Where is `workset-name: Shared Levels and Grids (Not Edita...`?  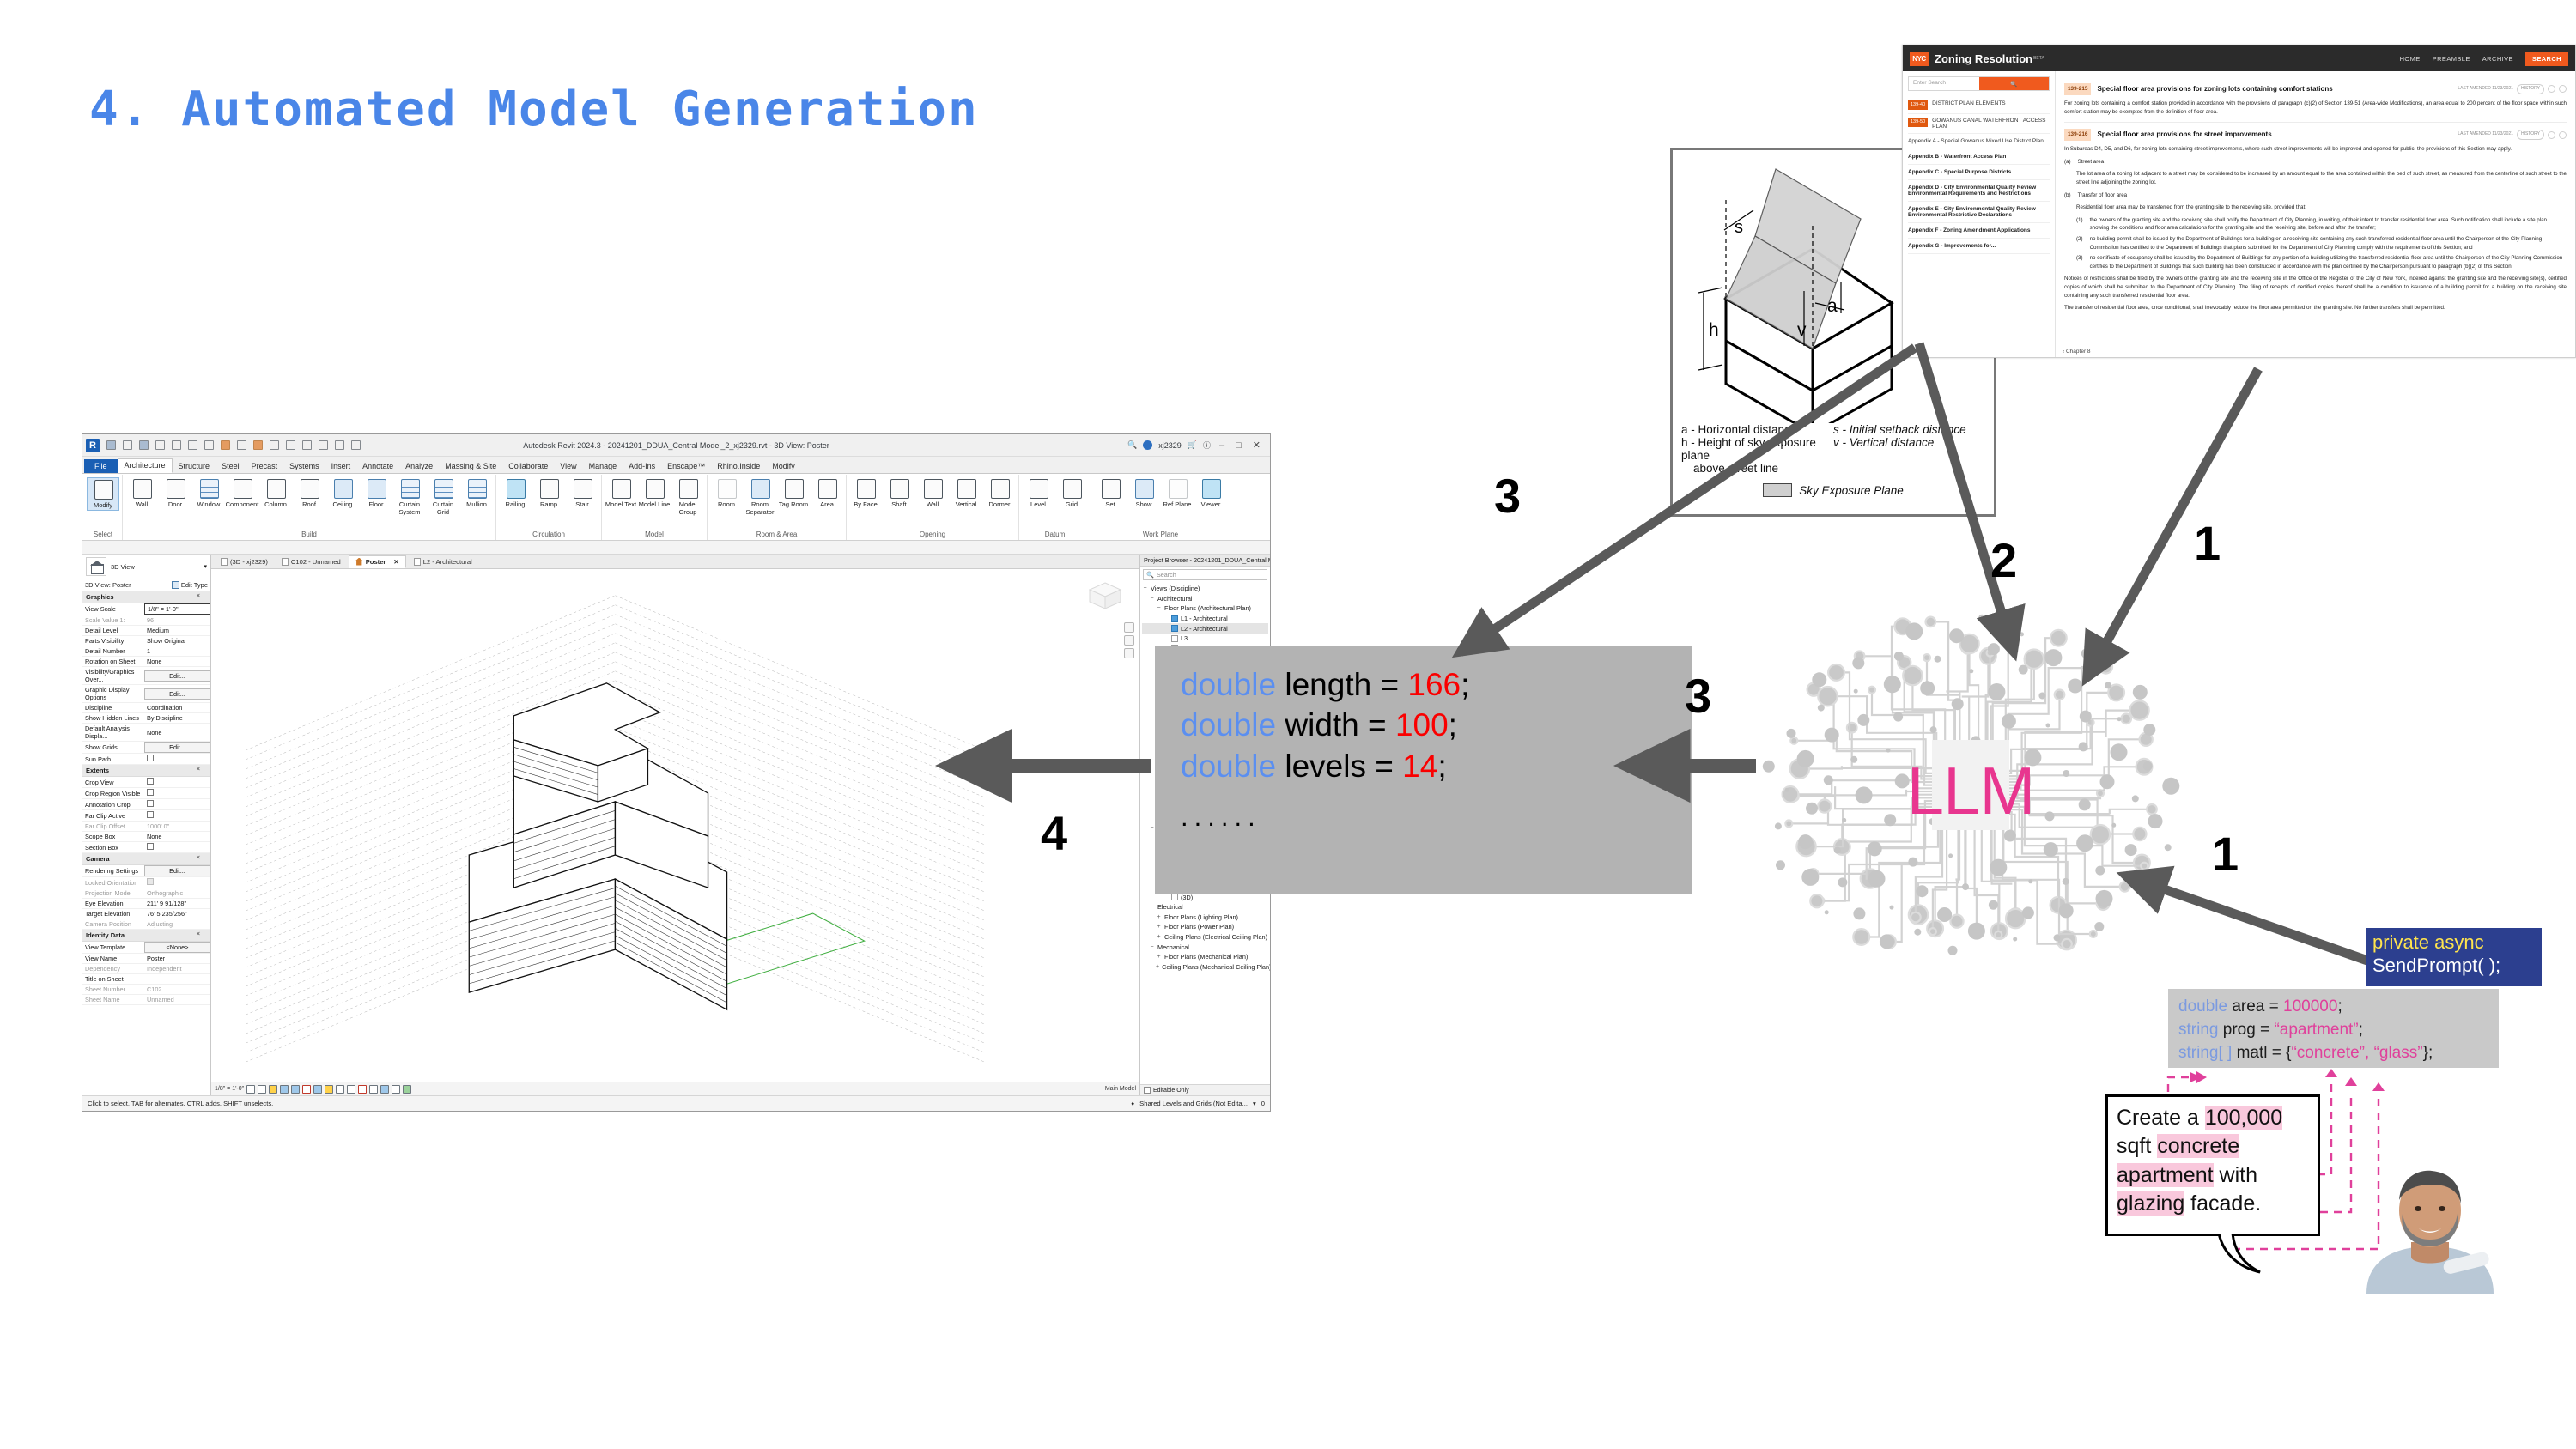 workset-name: Shared Levels and Grids (Not Edita... is located at coordinates (1193, 1103).